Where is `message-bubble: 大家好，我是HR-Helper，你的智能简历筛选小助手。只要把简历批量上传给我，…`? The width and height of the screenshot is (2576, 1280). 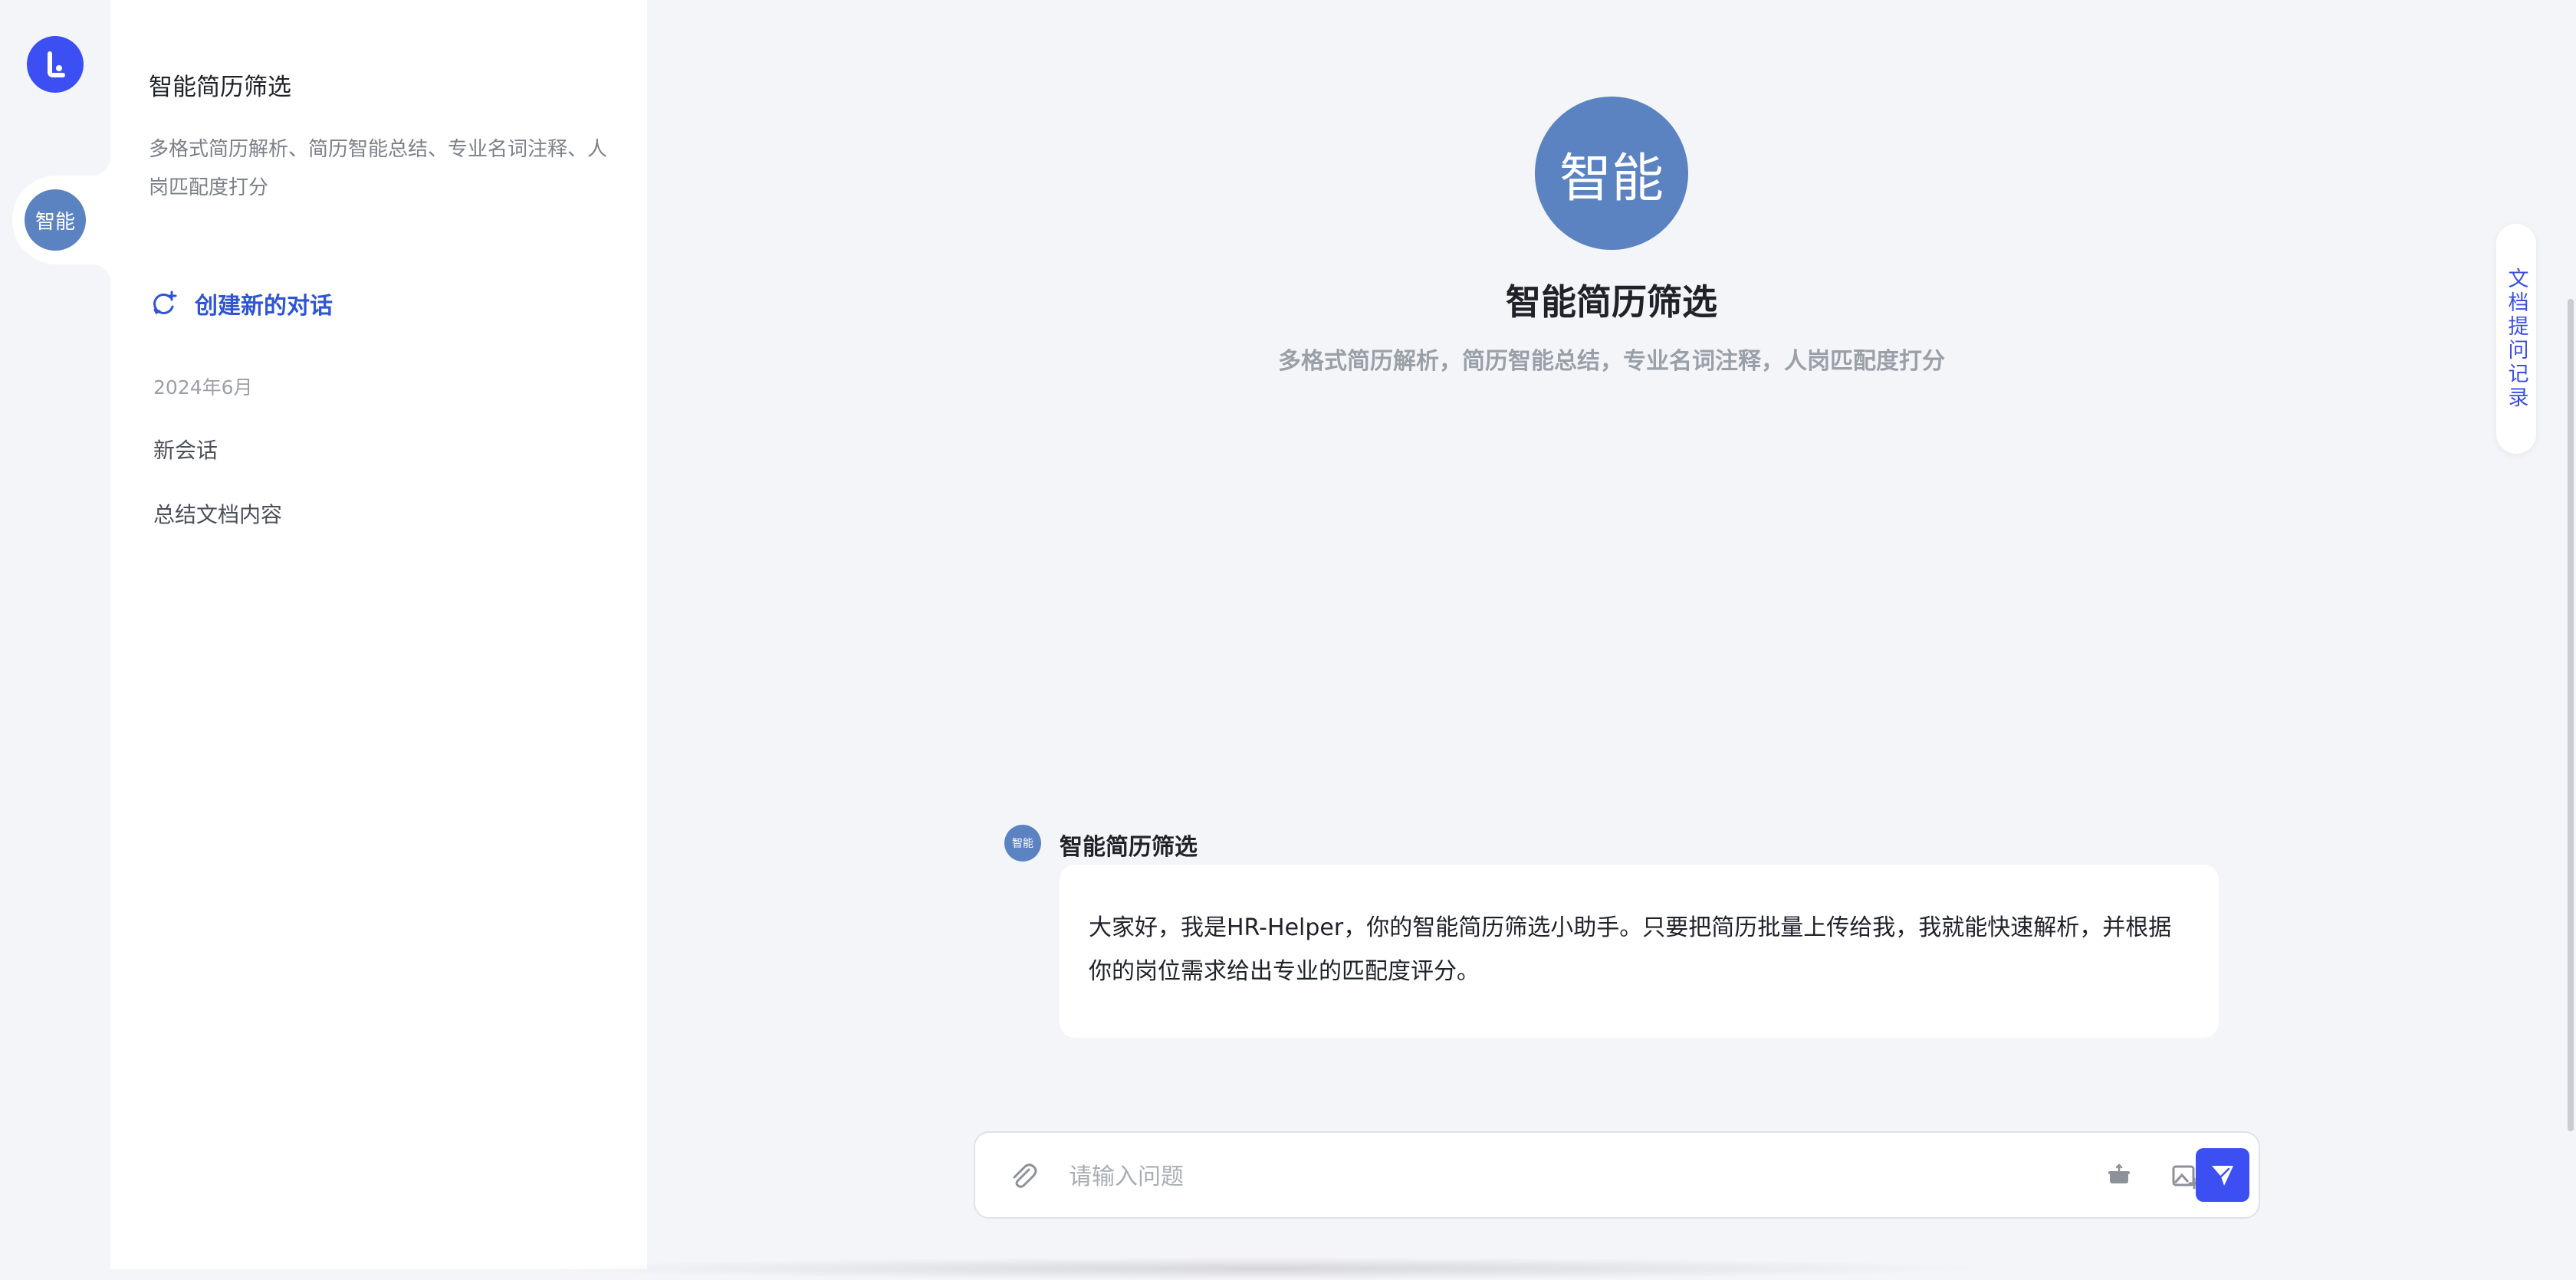
message-bubble: 大家好，我是HR-Helper，你的智能简历筛选小助手。只要把简历批量上传给我，… is located at coordinates (1640, 952).